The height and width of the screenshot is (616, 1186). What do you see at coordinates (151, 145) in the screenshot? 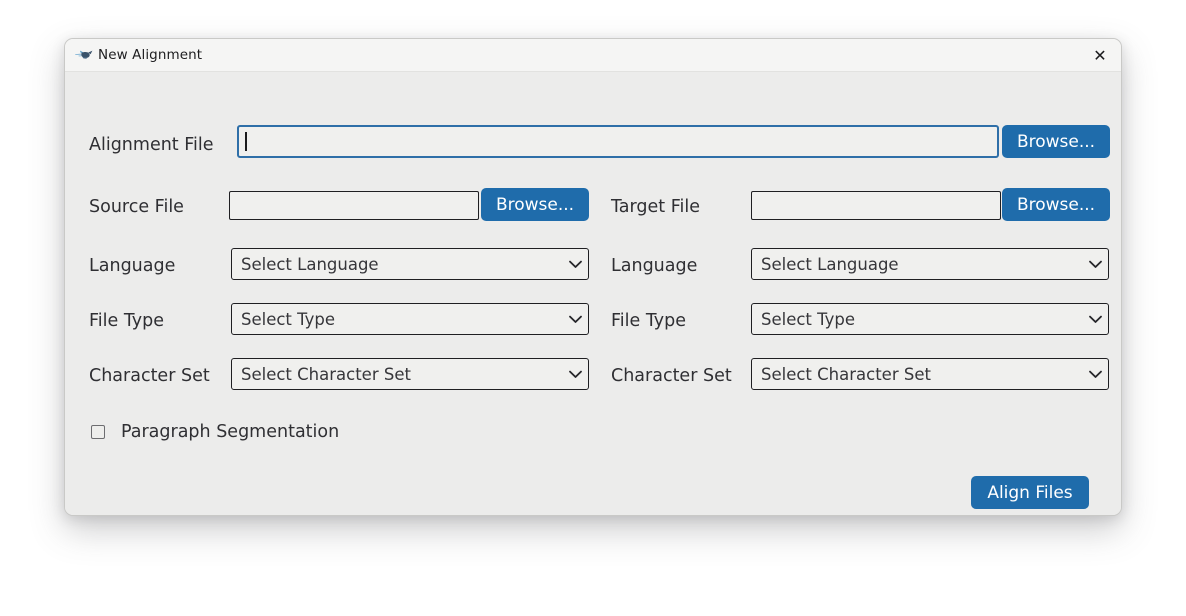
I see `alignment-file-label: Alignment File` at bounding box center [151, 145].